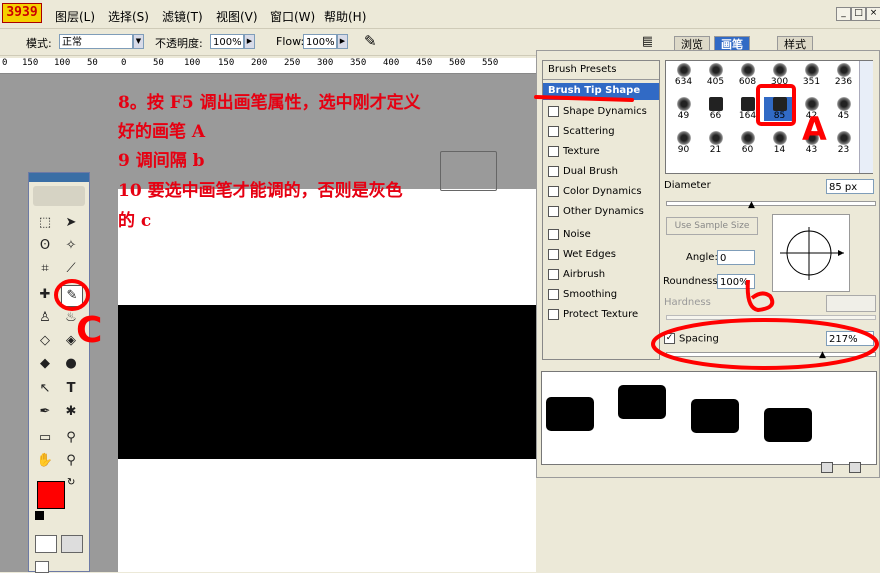 This screenshot has width=880, height=573. I want to click on annotation-mark-a: A, so click(814, 129).